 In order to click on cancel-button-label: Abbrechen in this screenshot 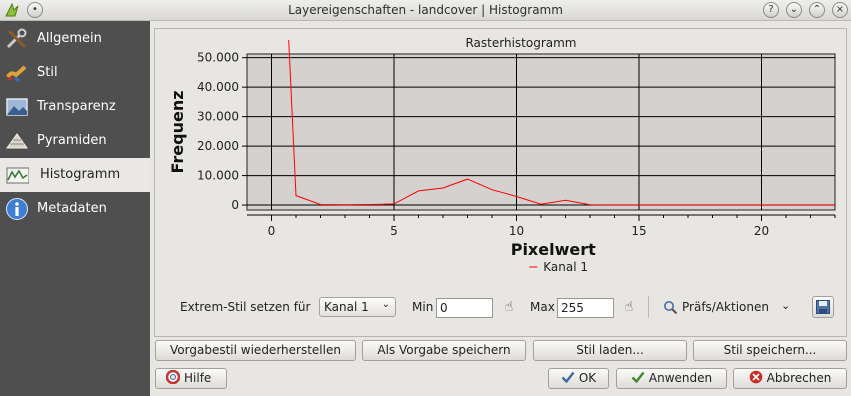, I will do `click(799, 378)`.